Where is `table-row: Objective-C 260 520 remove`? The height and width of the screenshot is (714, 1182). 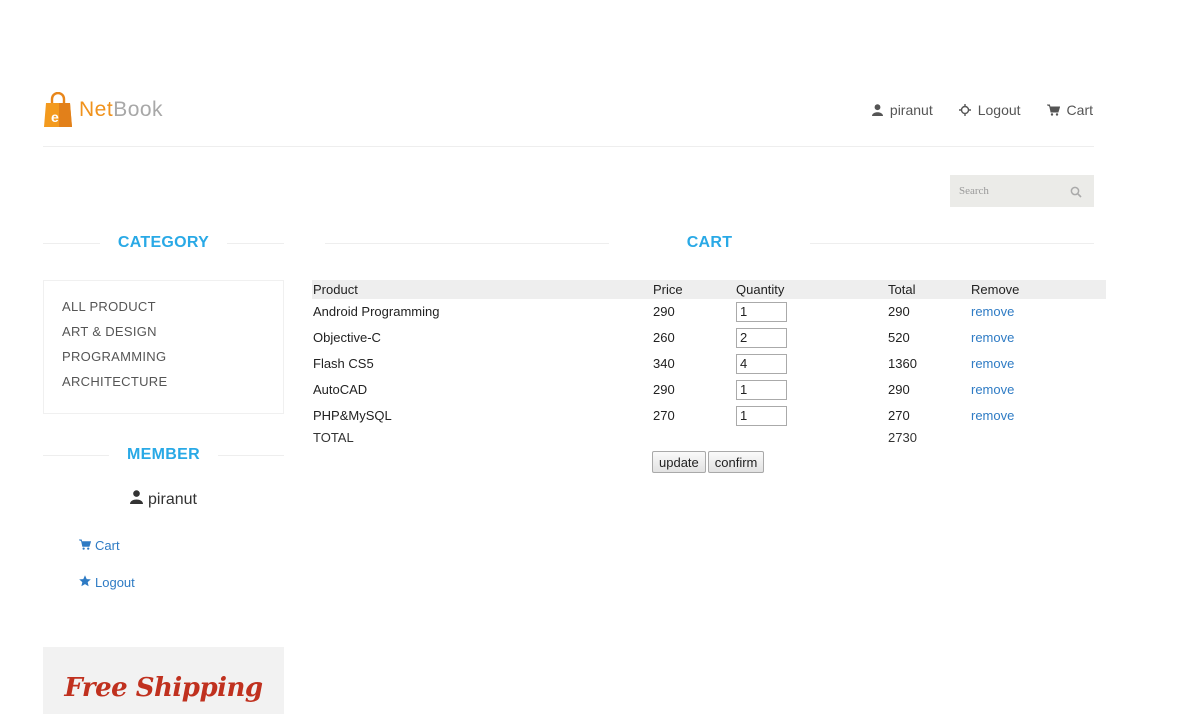
table-row: Objective-C 260 520 remove is located at coordinates (709, 338).